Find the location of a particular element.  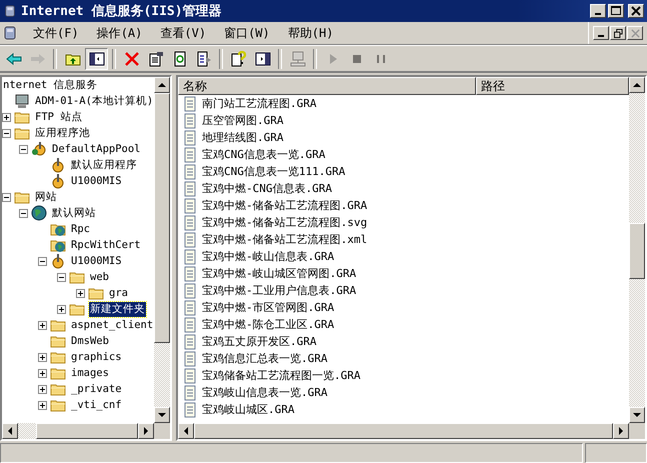

column-header: 路径 is located at coordinates (552, 86).